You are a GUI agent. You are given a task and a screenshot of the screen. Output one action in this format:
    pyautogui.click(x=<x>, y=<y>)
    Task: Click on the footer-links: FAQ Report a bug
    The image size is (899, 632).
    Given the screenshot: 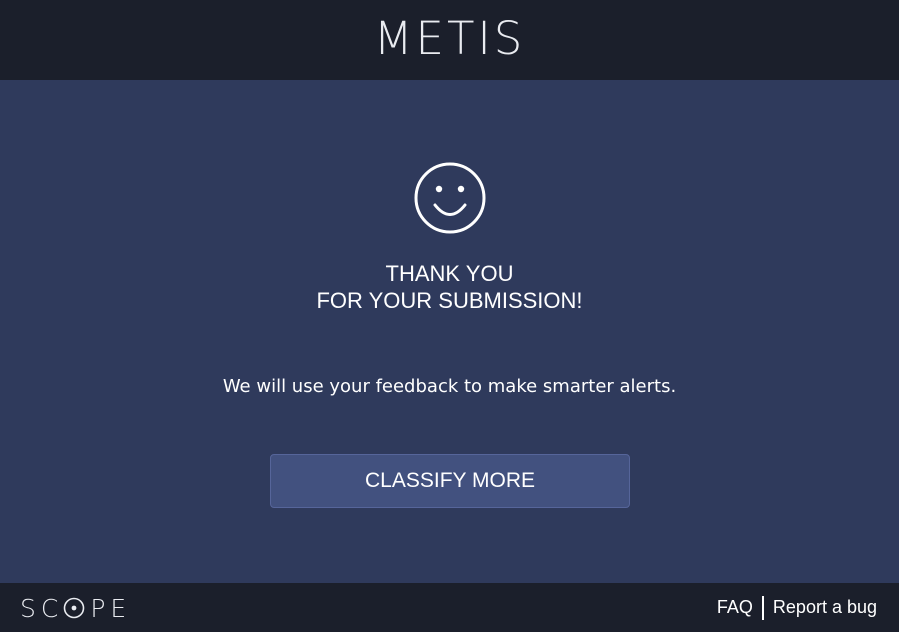 What is the action you would take?
    pyautogui.click(x=797, y=607)
    